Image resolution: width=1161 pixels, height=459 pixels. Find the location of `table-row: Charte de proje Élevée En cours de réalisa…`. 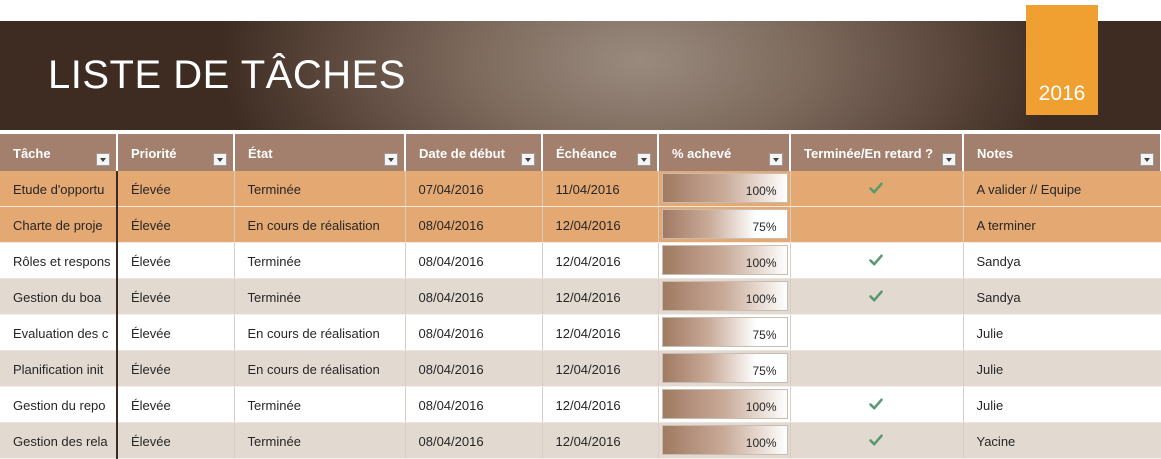

table-row: Charte de proje Élevée En cours de réalisa… is located at coordinates (580, 224).